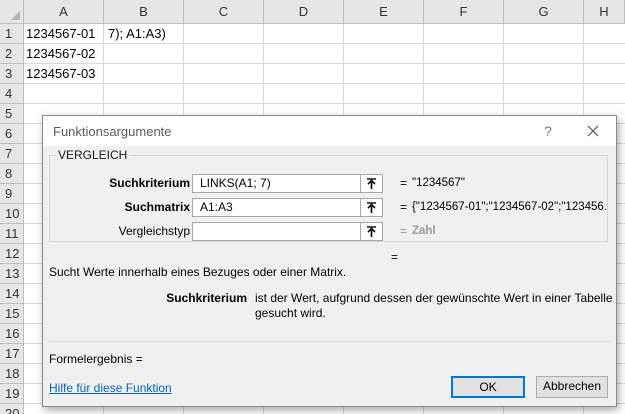  Describe the element at coordinates (63, 74) in the screenshot. I see `cell-a3: 1234567-03` at that location.